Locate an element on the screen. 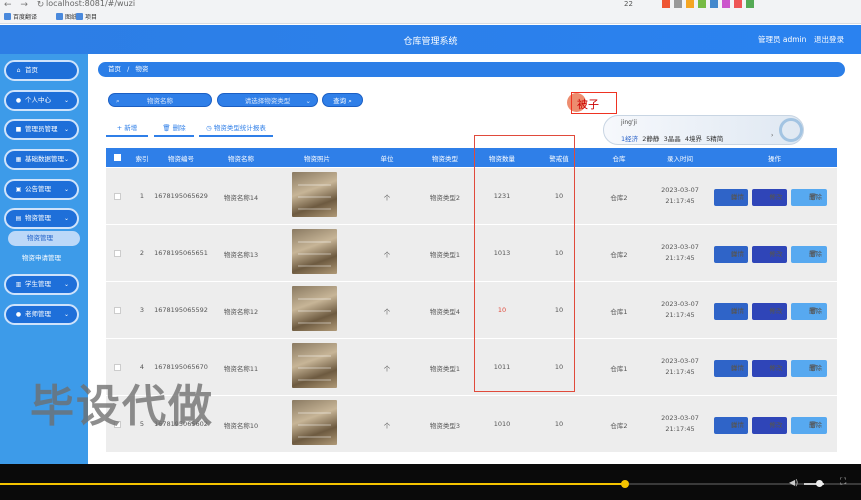 Image resolution: width=861 pixels, height=500 pixels. sidebar-item-profile: ● 个人中心 ⌄ is located at coordinates (41, 100).